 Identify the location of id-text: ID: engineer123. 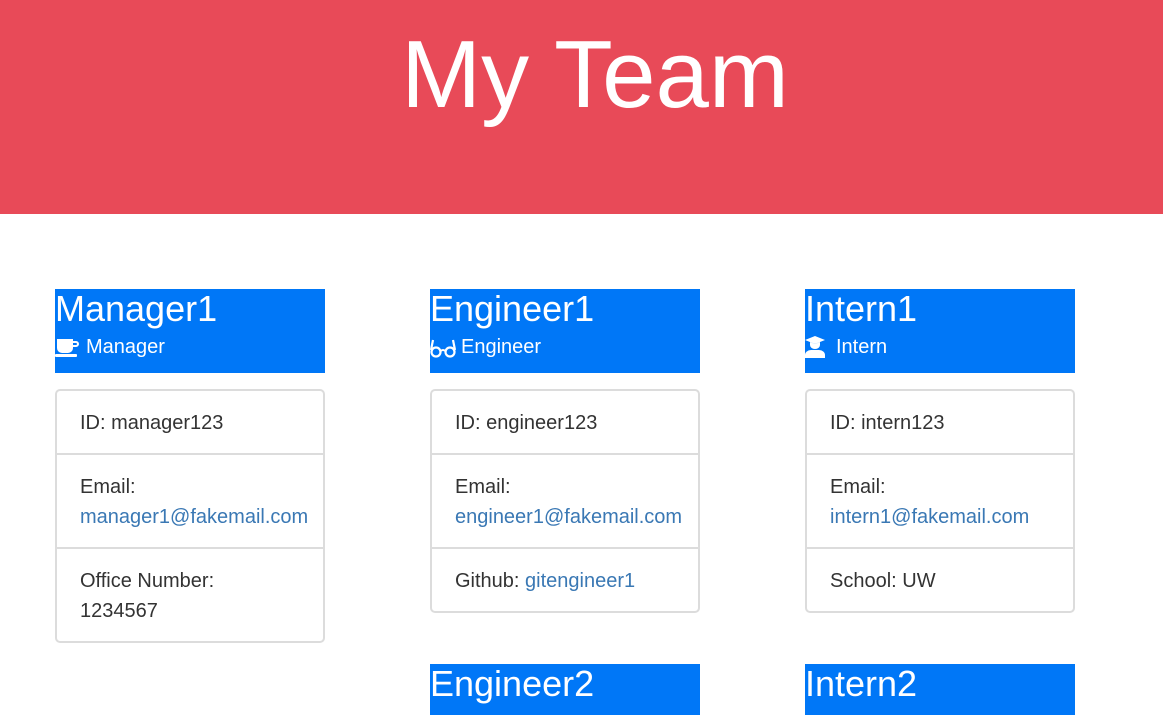
(526, 423).